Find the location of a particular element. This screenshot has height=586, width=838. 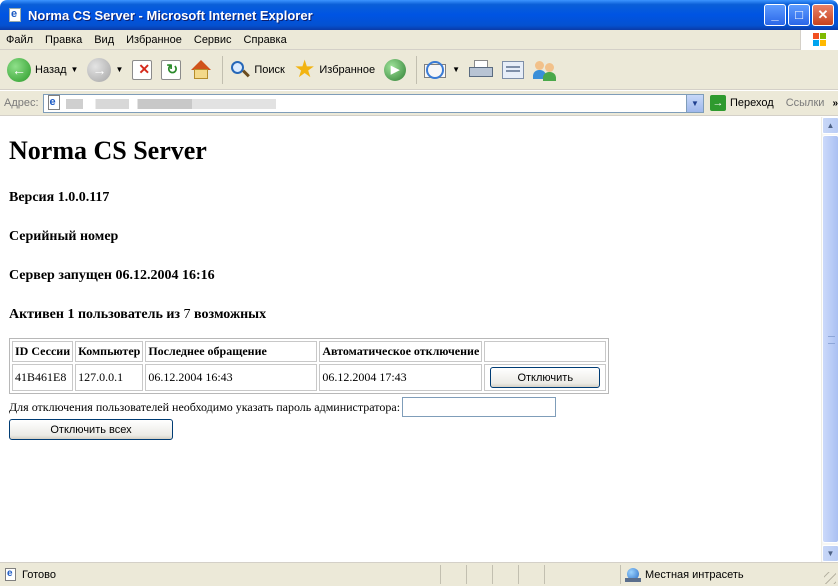

active-users-count: 7 is located at coordinates (187, 314).